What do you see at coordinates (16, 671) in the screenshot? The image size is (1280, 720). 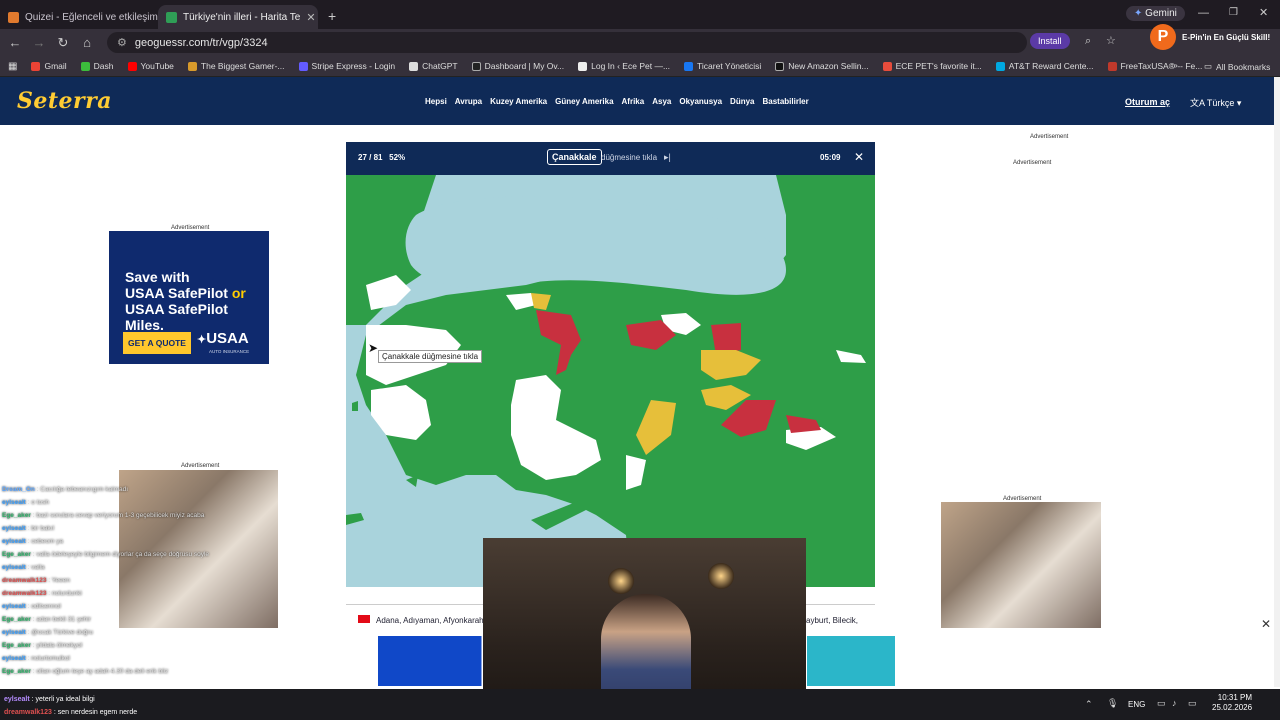 I see `chat-username: Ege_aker` at bounding box center [16, 671].